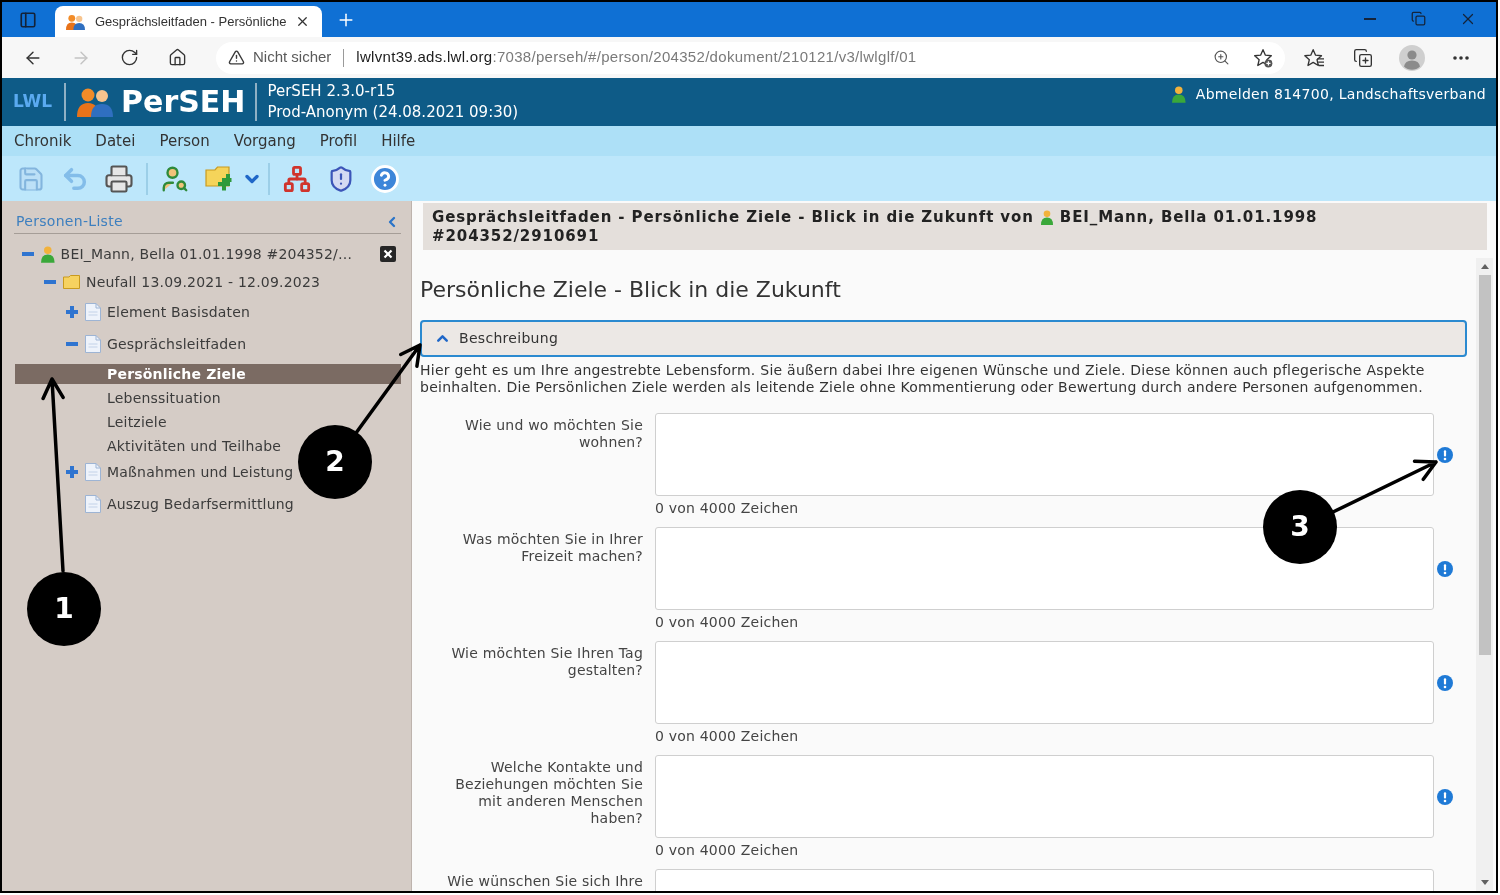  What do you see at coordinates (156, 344) in the screenshot?
I see `tree-item: Gesprächsleitfaden` at bounding box center [156, 344].